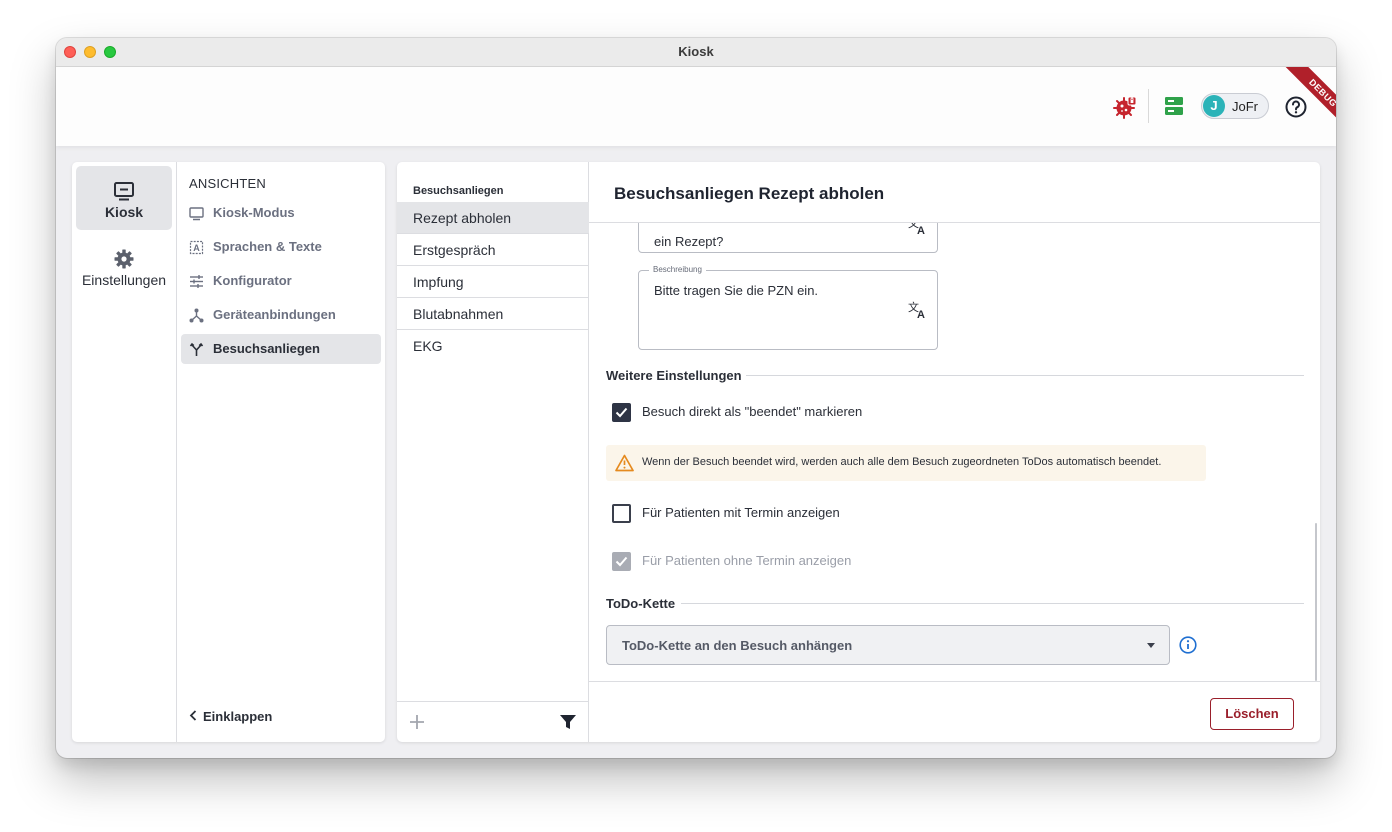 The image size is (1392, 832). Describe the element at coordinates (193, 716) in the screenshot. I see `chevron-left-icon` at that location.